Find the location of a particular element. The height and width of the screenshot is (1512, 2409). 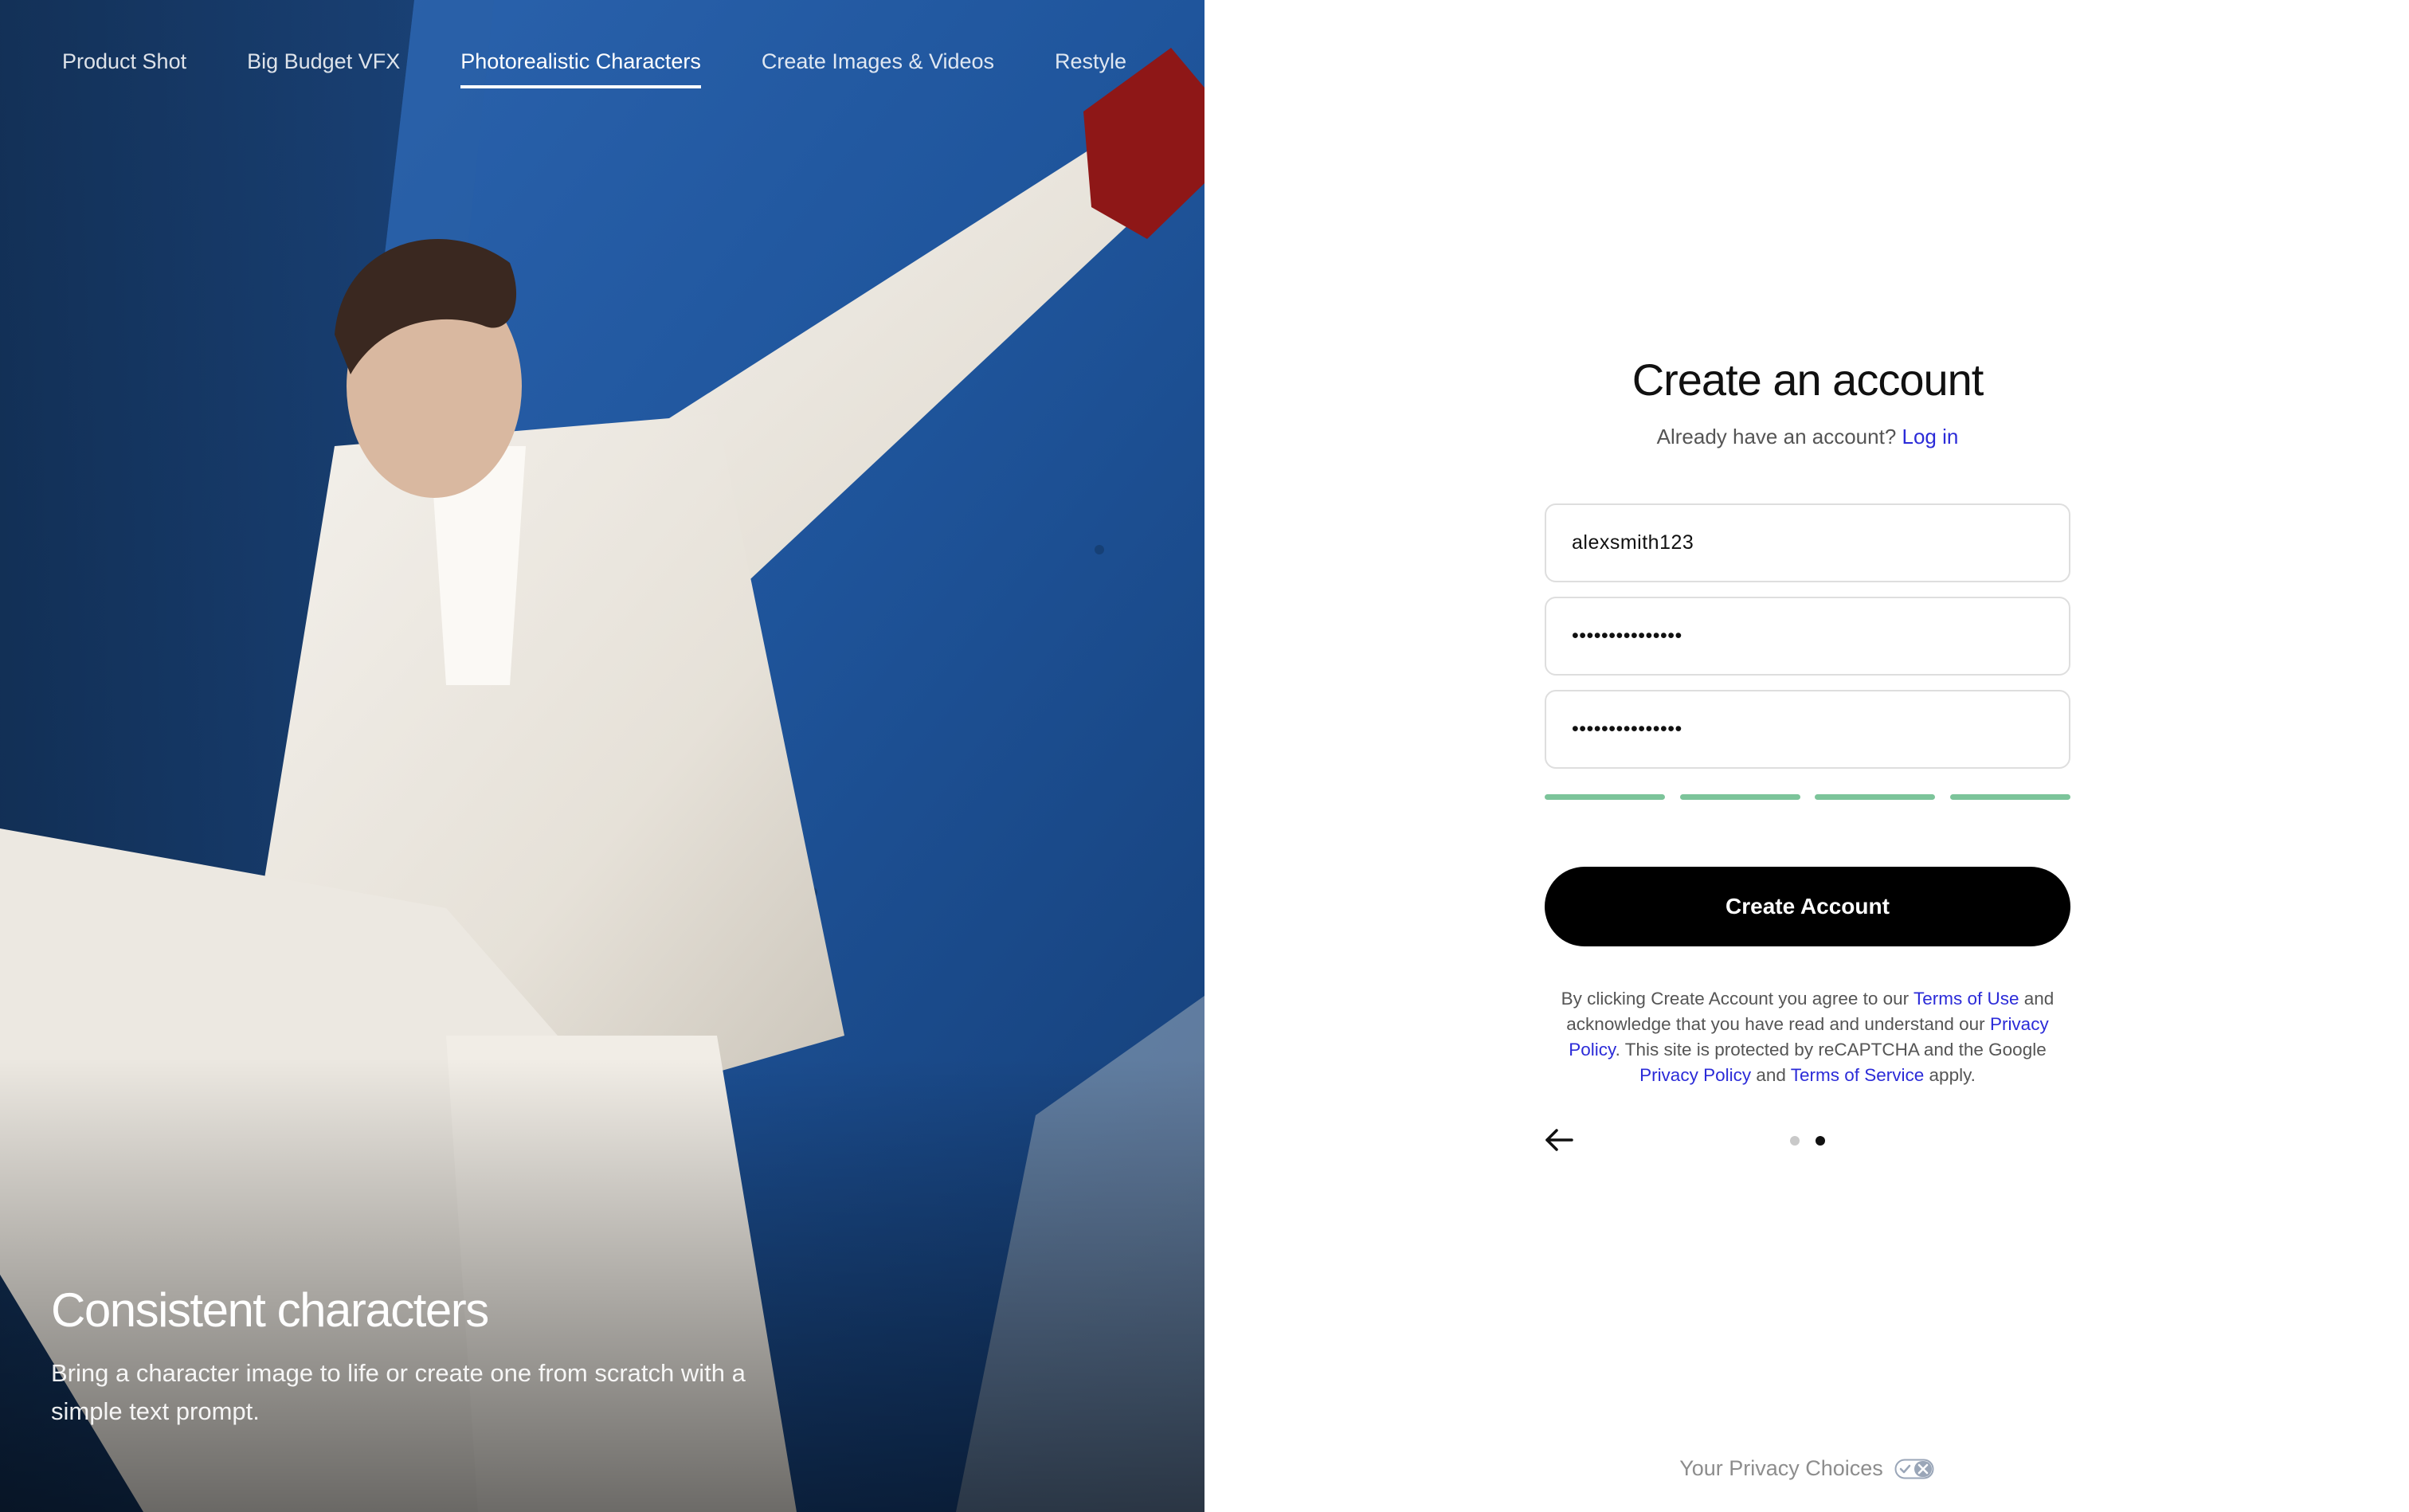

legal-suffix: apply. is located at coordinates (1950, 1074).